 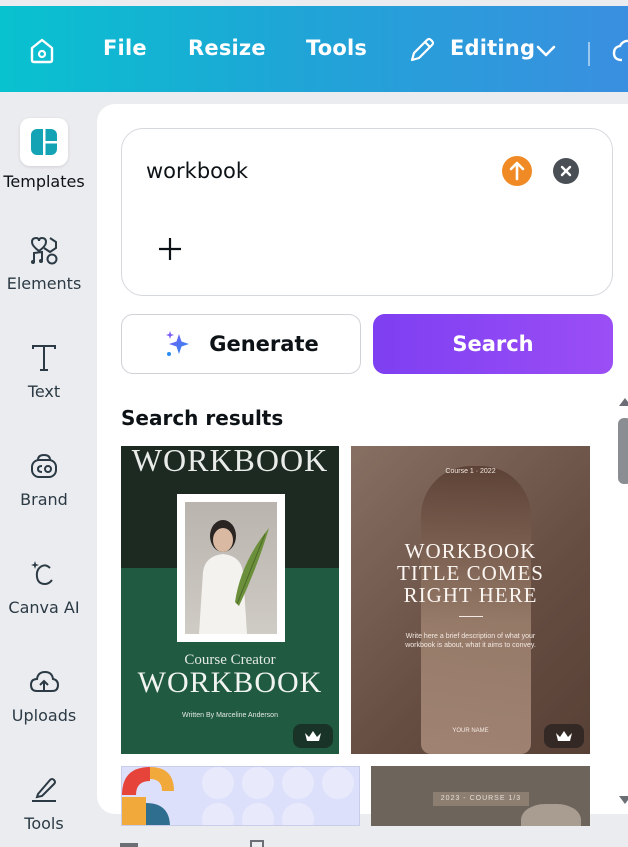 I want to click on scroll-down-arrow, so click(x=623, y=800).